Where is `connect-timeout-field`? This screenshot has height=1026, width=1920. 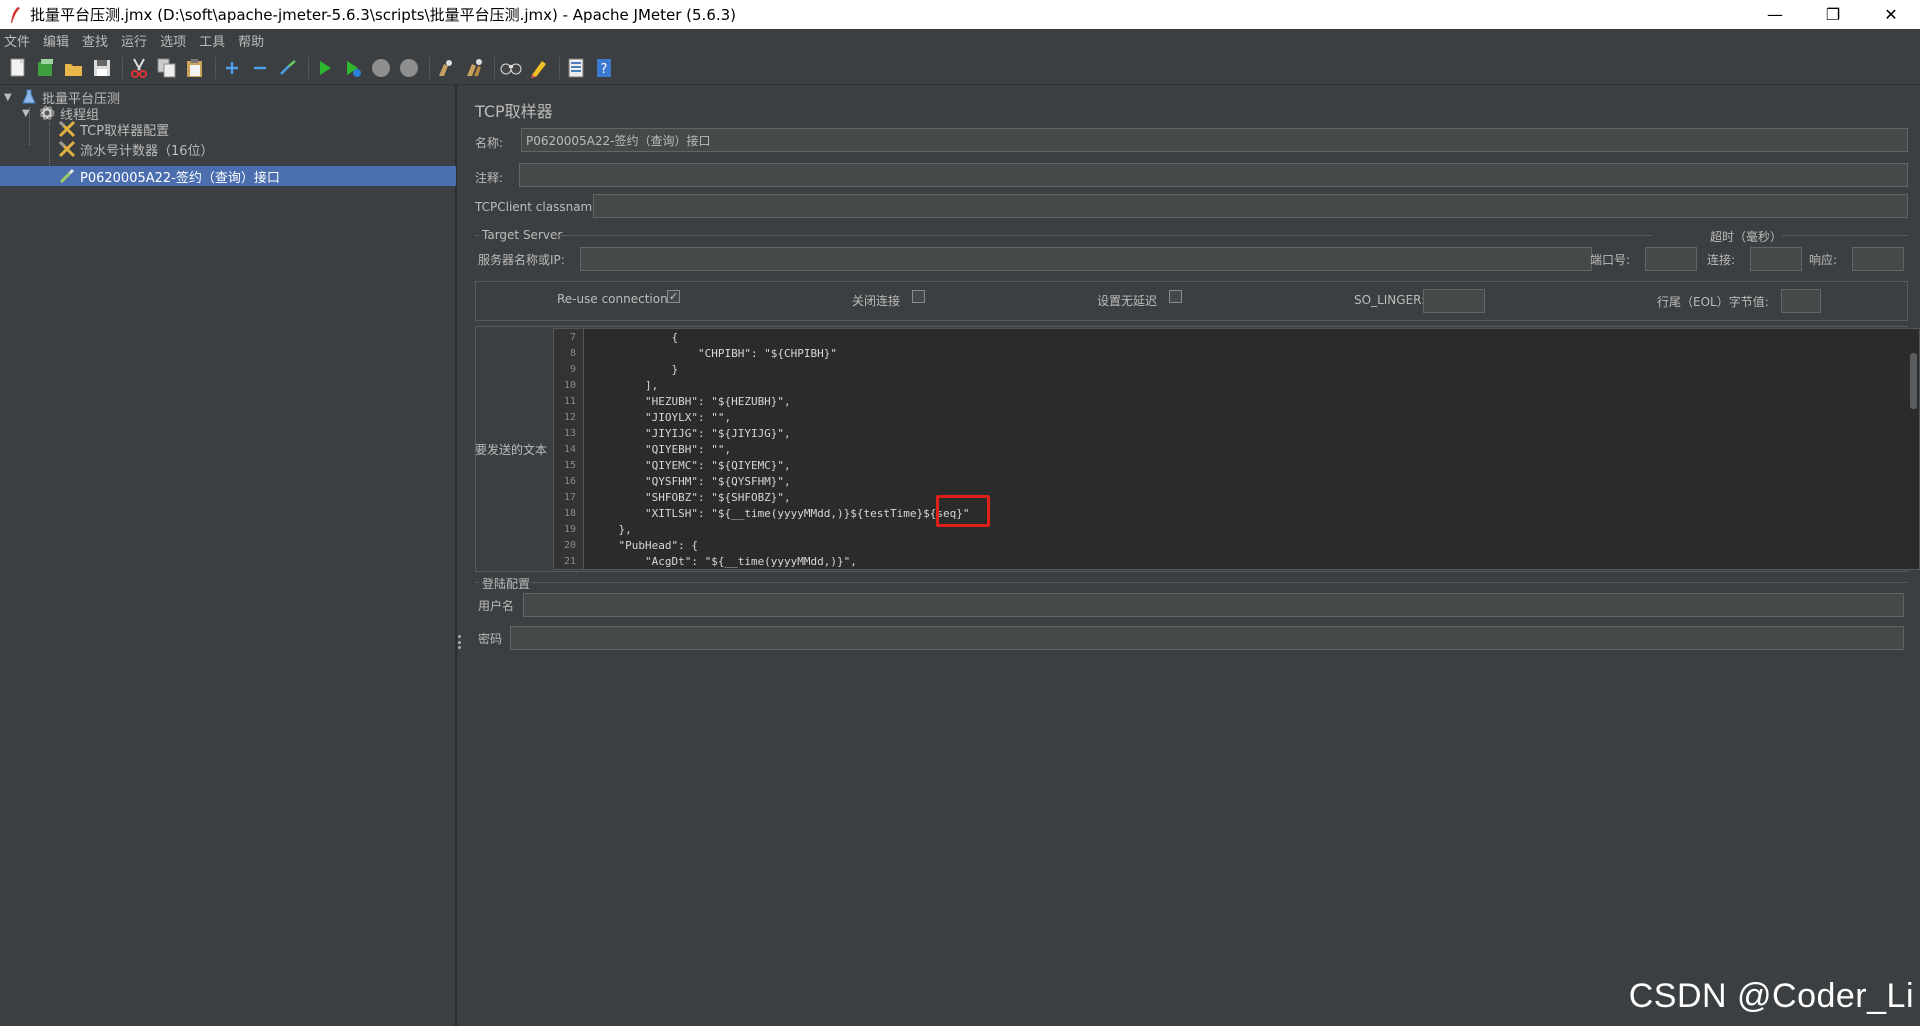
connect-timeout-field is located at coordinates (1776, 259).